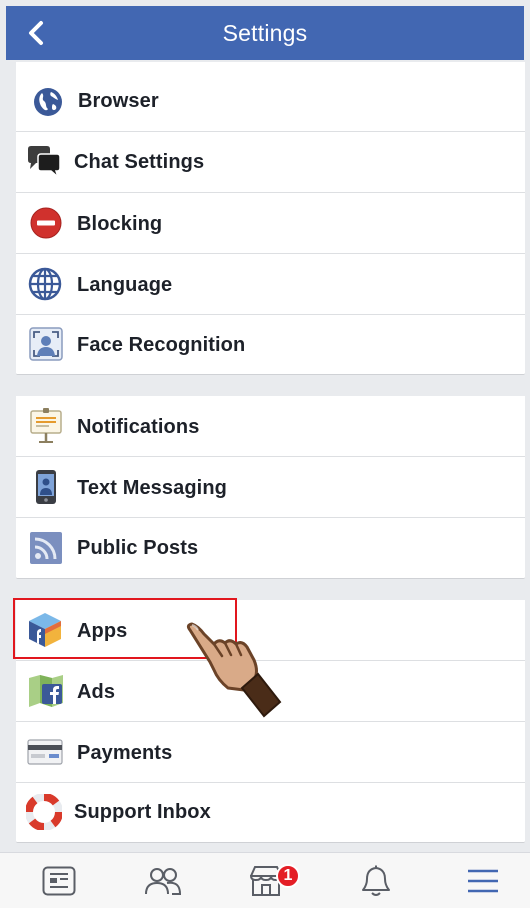 The image size is (530, 908). What do you see at coordinates (265, 880) in the screenshot?
I see `bottom-tab-bar` at bounding box center [265, 880].